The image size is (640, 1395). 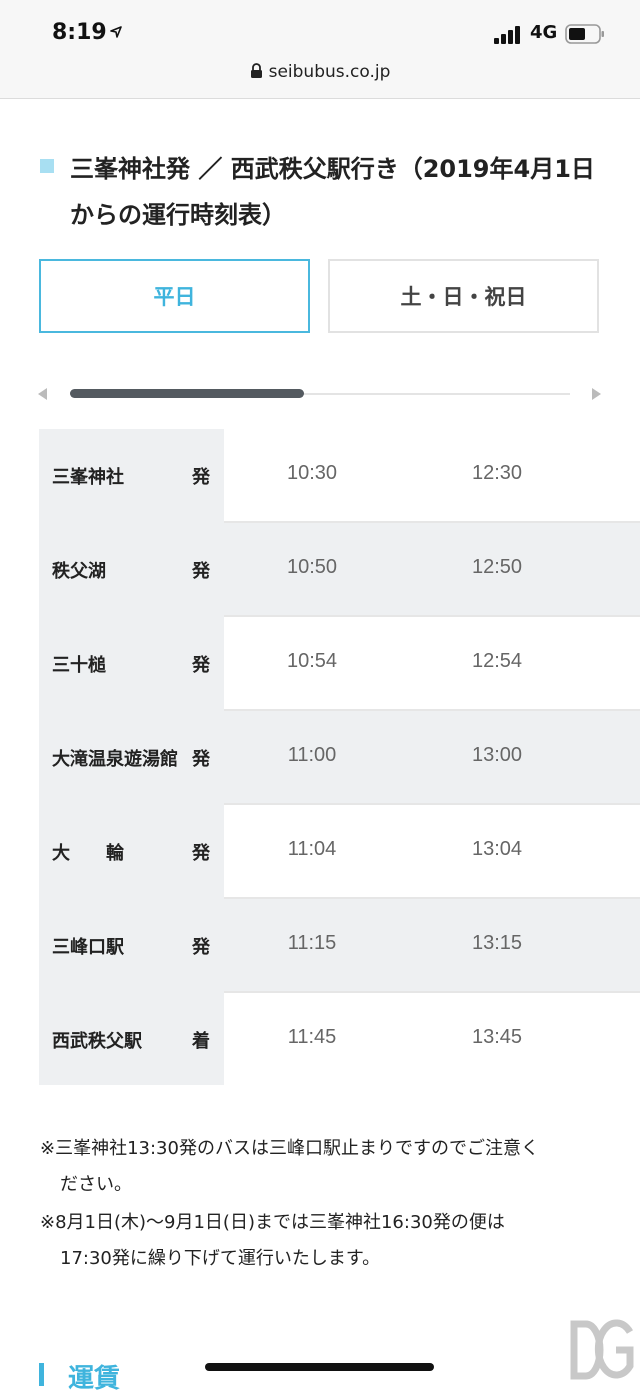 I want to click on url-text: seibubus.co.jp, so click(x=329, y=72).